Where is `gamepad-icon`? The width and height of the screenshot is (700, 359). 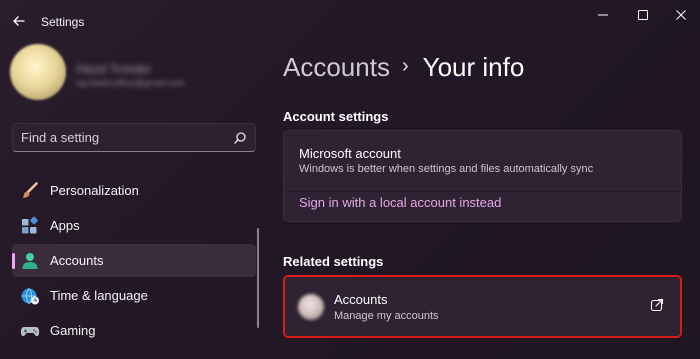
gamepad-icon is located at coordinates (30, 332).